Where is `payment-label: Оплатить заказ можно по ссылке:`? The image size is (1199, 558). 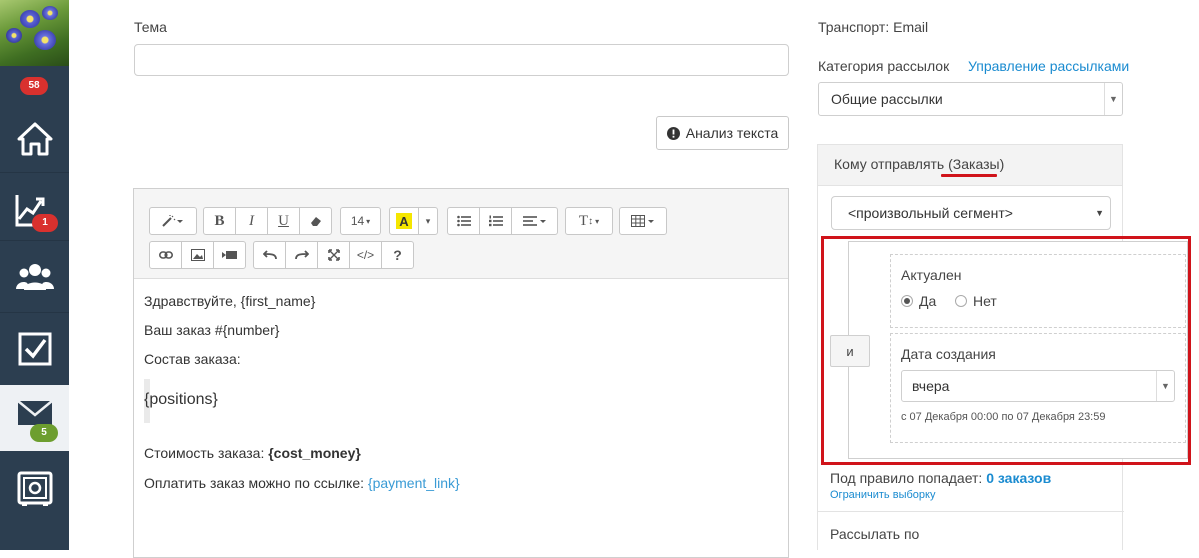
payment-label: Оплатить заказ можно по ссылке: is located at coordinates (256, 483).